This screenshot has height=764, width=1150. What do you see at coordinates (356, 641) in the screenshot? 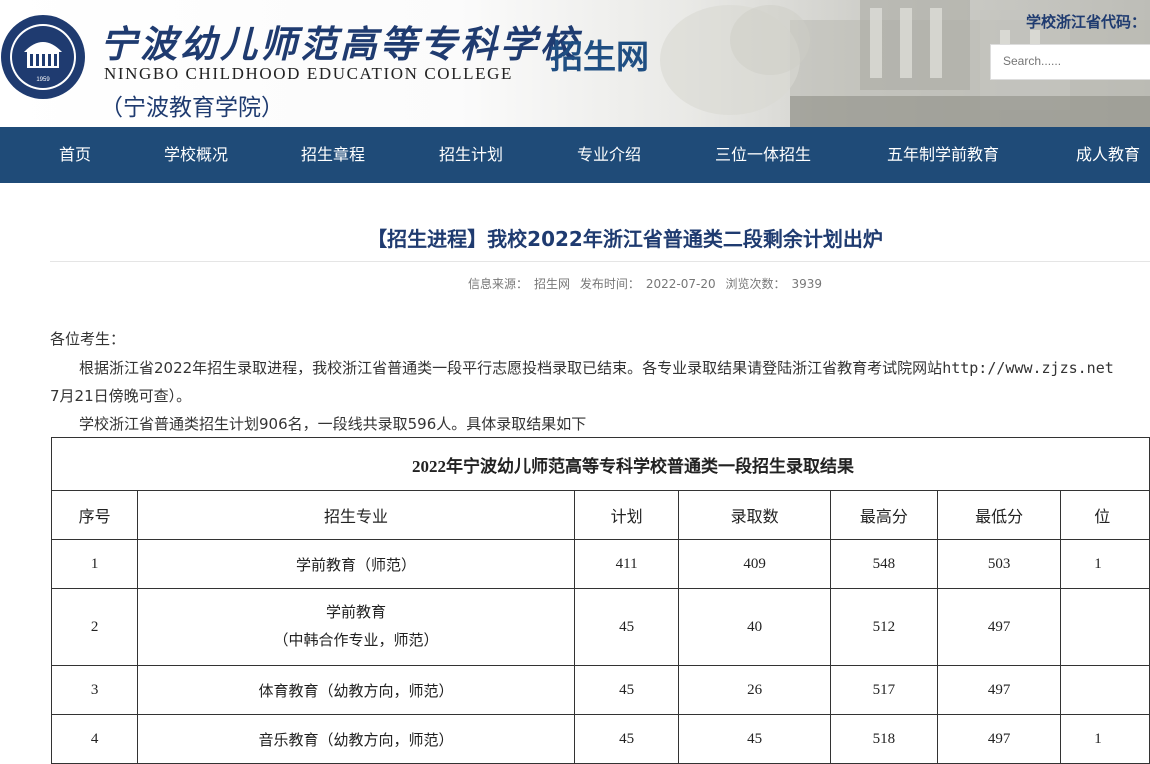
I see `cell-major-line2: （中韩合作专业，师范）` at bounding box center [356, 641].